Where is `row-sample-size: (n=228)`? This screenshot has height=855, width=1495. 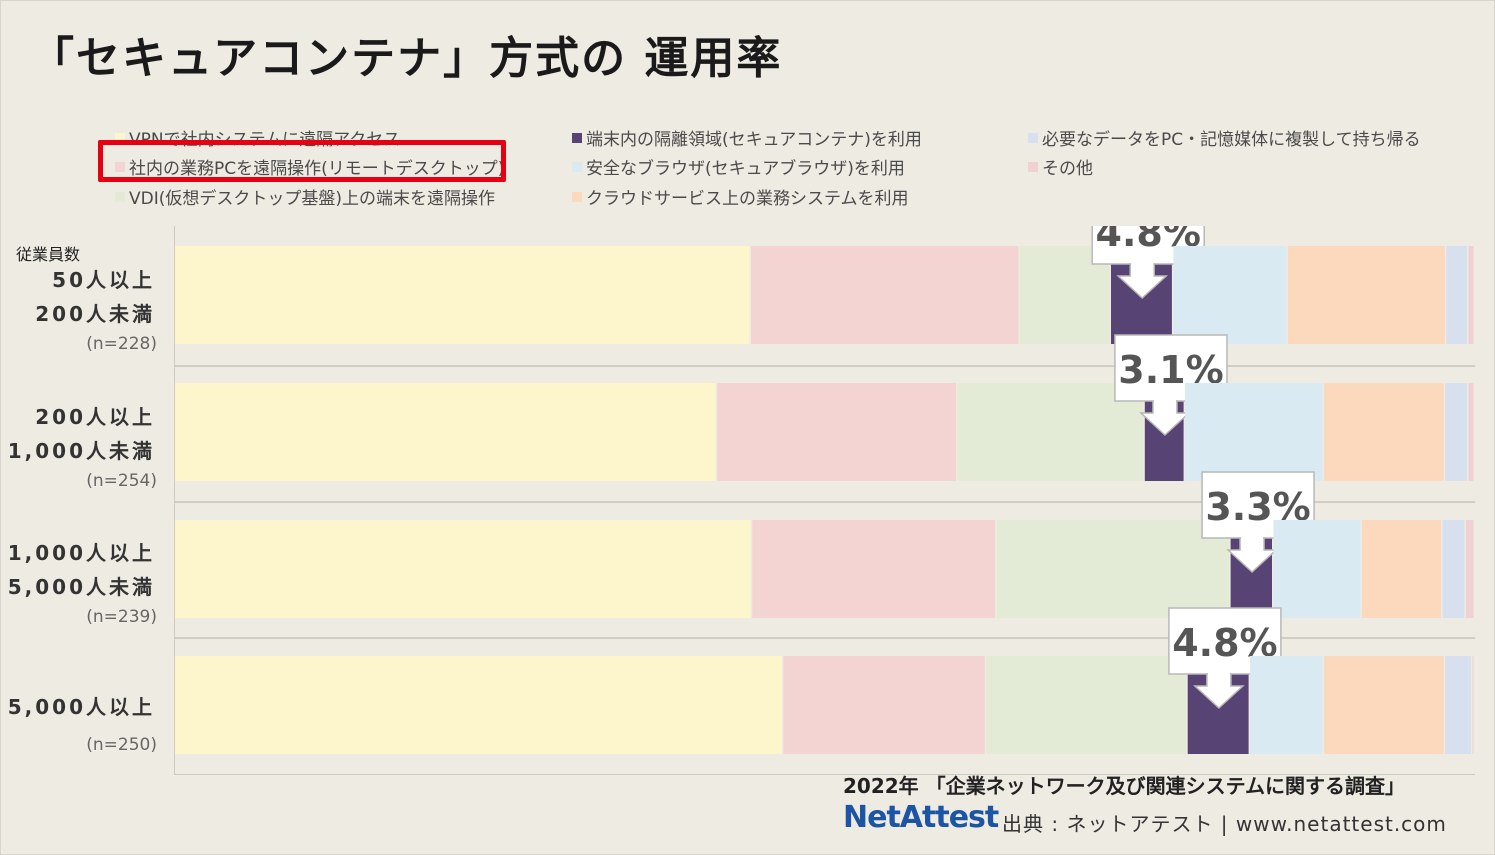
row-sample-size: (n=228) is located at coordinates (121, 344).